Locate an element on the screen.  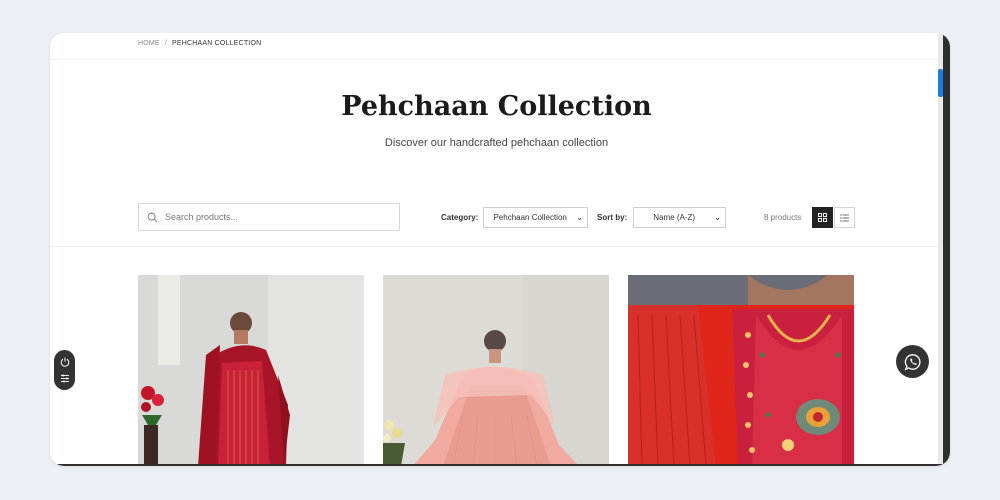
category-select: Pehchaan Collection ⌄ is located at coordinates (535, 217).